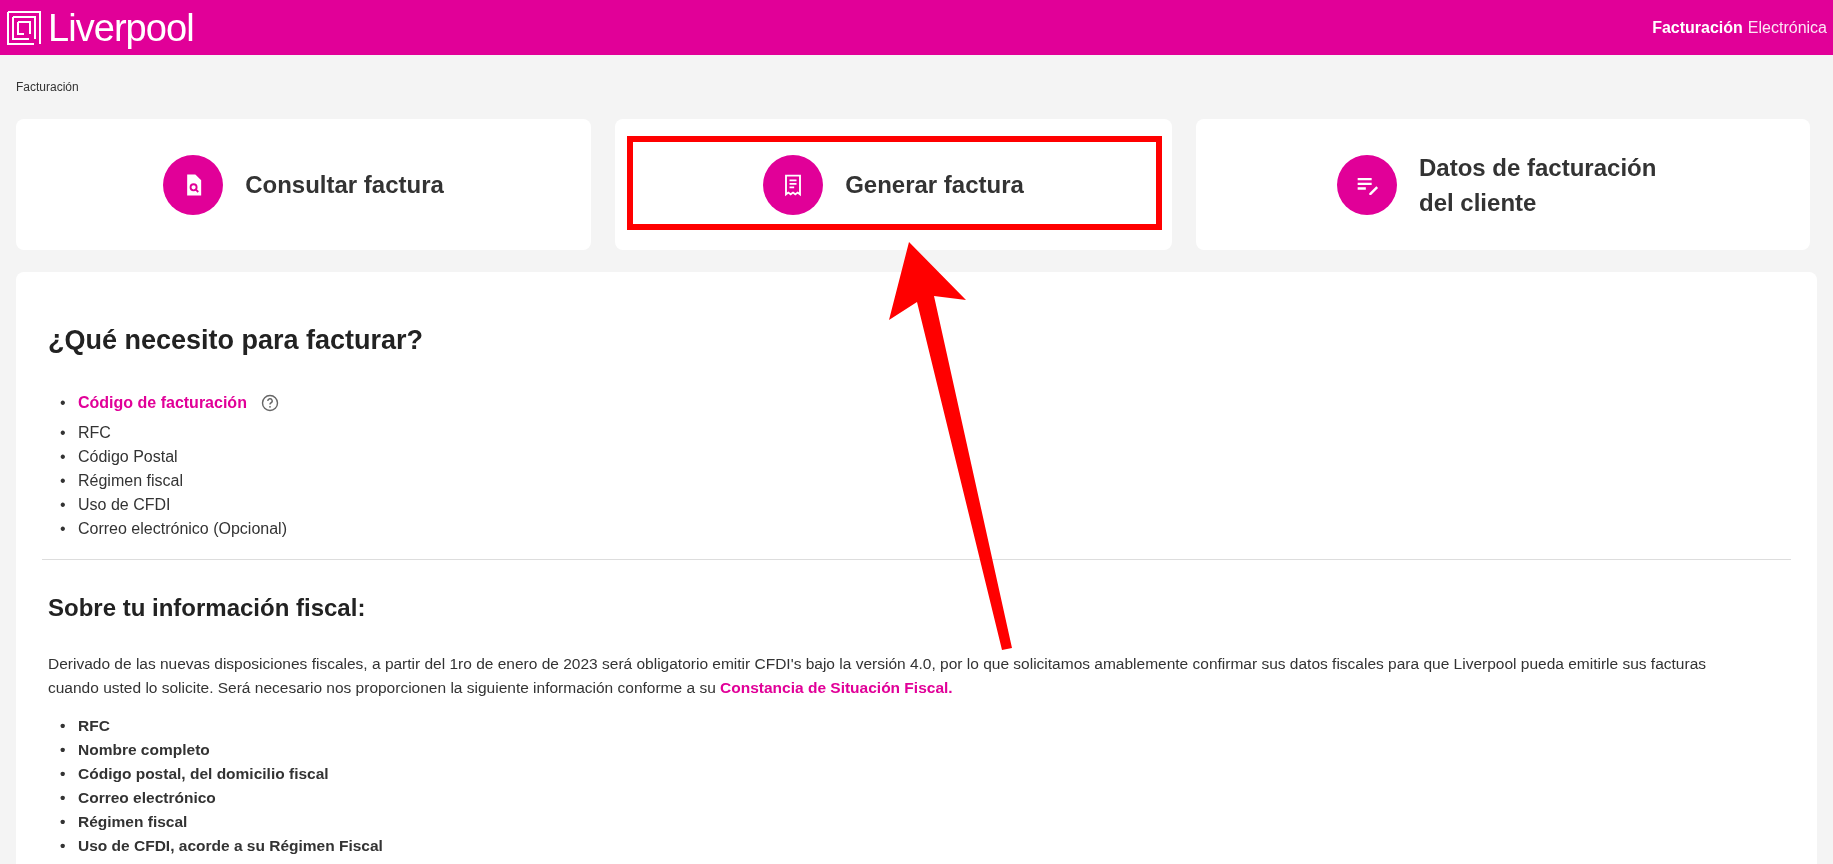  Describe the element at coordinates (24, 27) in the screenshot. I see `logo-icon` at that location.